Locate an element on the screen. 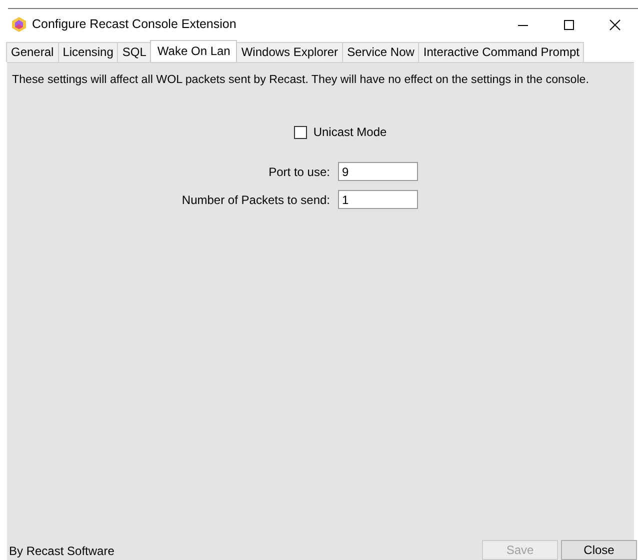 Image resolution: width=638 pixels, height=560 pixels. tab: Interactive Command Prompt is located at coordinates (501, 52).